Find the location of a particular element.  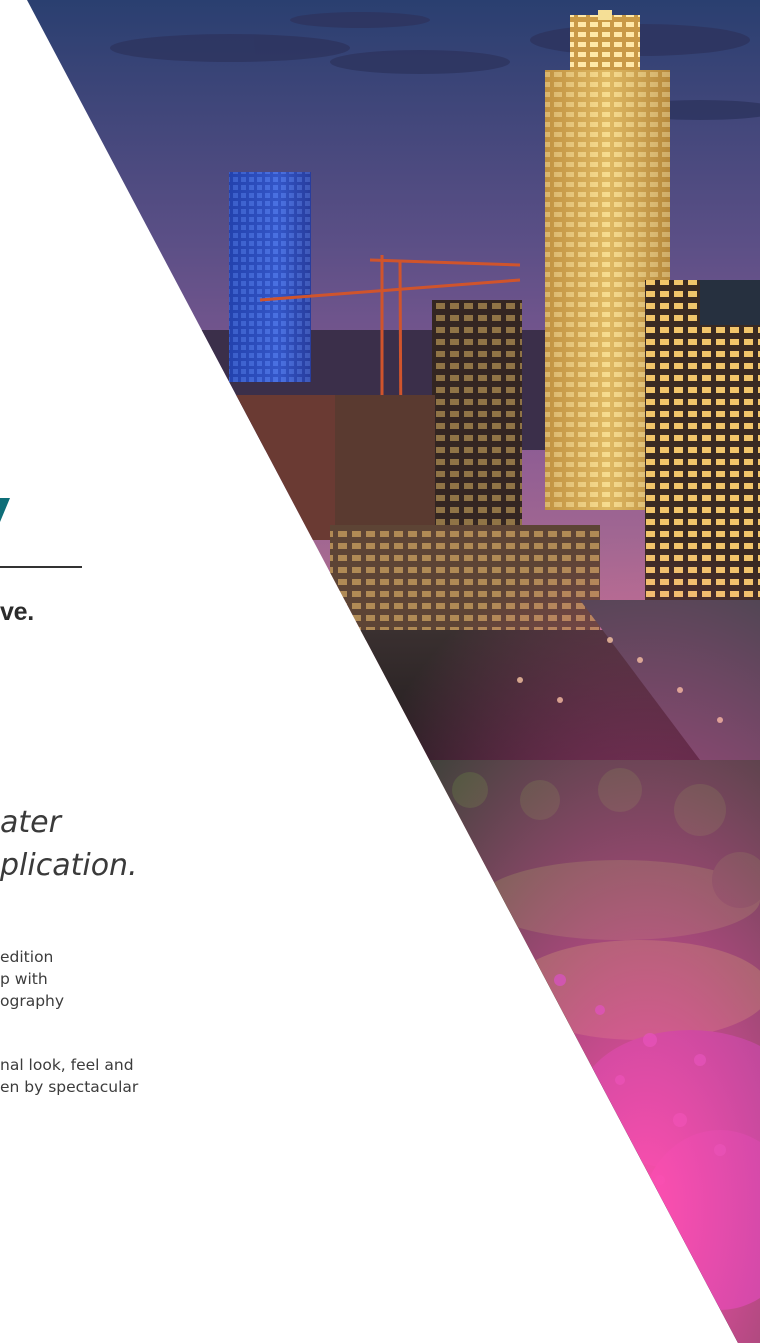

accent-wedge is located at coordinates (5, 510).